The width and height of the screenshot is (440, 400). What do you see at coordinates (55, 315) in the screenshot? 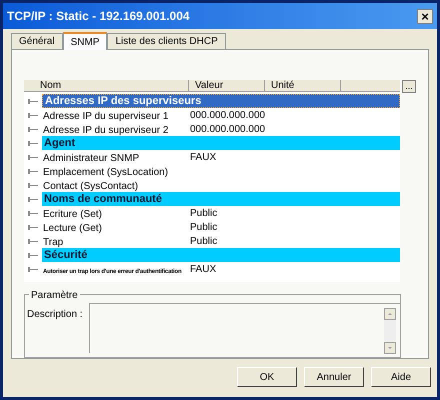
I see `description-label: Description :` at bounding box center [55, 315].